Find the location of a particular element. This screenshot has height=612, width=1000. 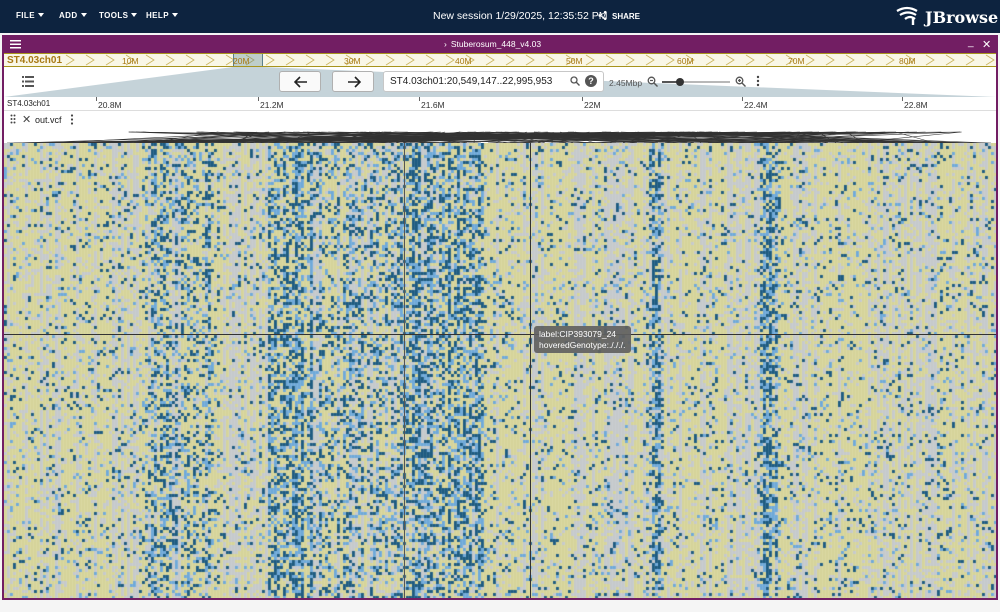

zoom-in-icon is located at coordinates (740, 81).